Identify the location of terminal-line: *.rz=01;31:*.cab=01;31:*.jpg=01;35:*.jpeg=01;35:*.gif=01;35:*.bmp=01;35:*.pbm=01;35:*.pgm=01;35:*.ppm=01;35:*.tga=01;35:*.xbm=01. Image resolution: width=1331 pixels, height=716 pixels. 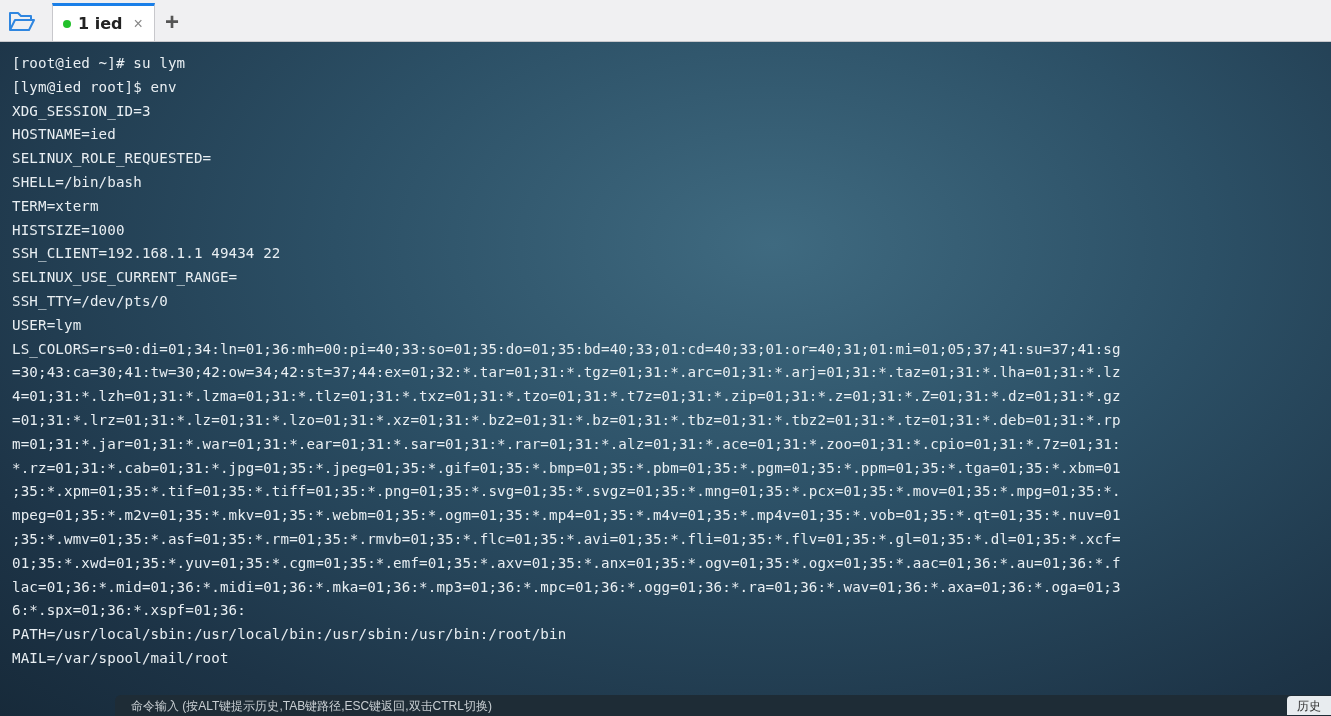
(567, 468).